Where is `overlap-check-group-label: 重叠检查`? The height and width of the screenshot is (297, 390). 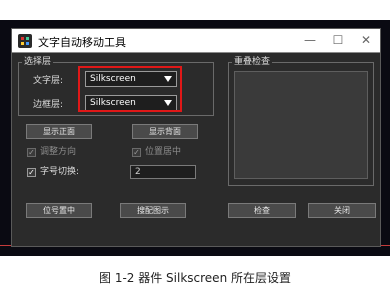
overlap-check-group-label: 重叠检查 is located at coordinates (252, 62).